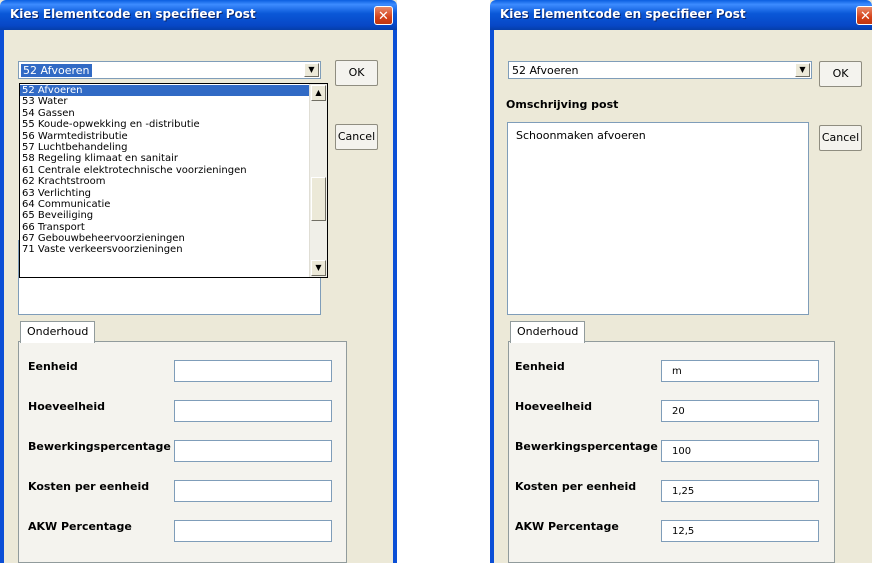 The width and height of the screenshot is (872, 563). What do you see at coordinates (562, 104) in the screenshot?
I see `description-label: Omschrijving post` at bounding box center [562, 104].